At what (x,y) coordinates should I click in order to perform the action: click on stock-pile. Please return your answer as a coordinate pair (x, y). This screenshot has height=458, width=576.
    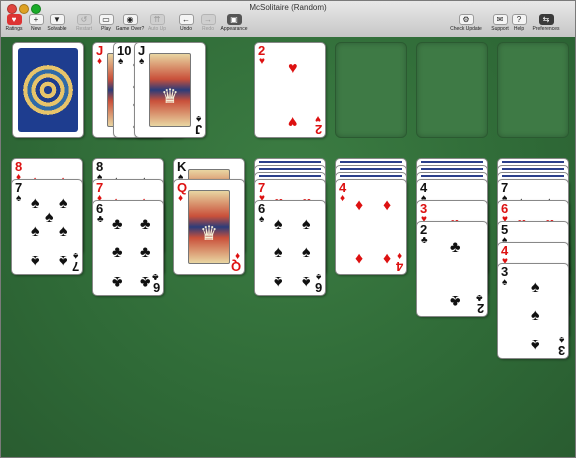
    Looking at the image, I should click on (48, 90).